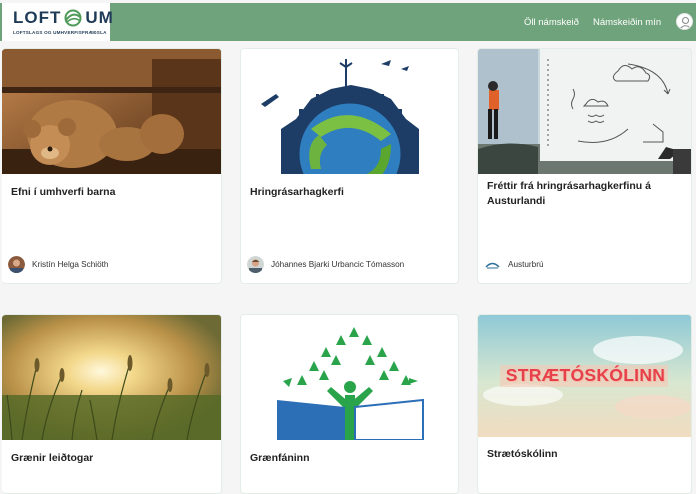 The height and width of the screenshot is (494, 696). What do you see at coordinates (526, 264) in the screenshot?
I see `author-name: Austurbrú` at bounding box center [526, 264].